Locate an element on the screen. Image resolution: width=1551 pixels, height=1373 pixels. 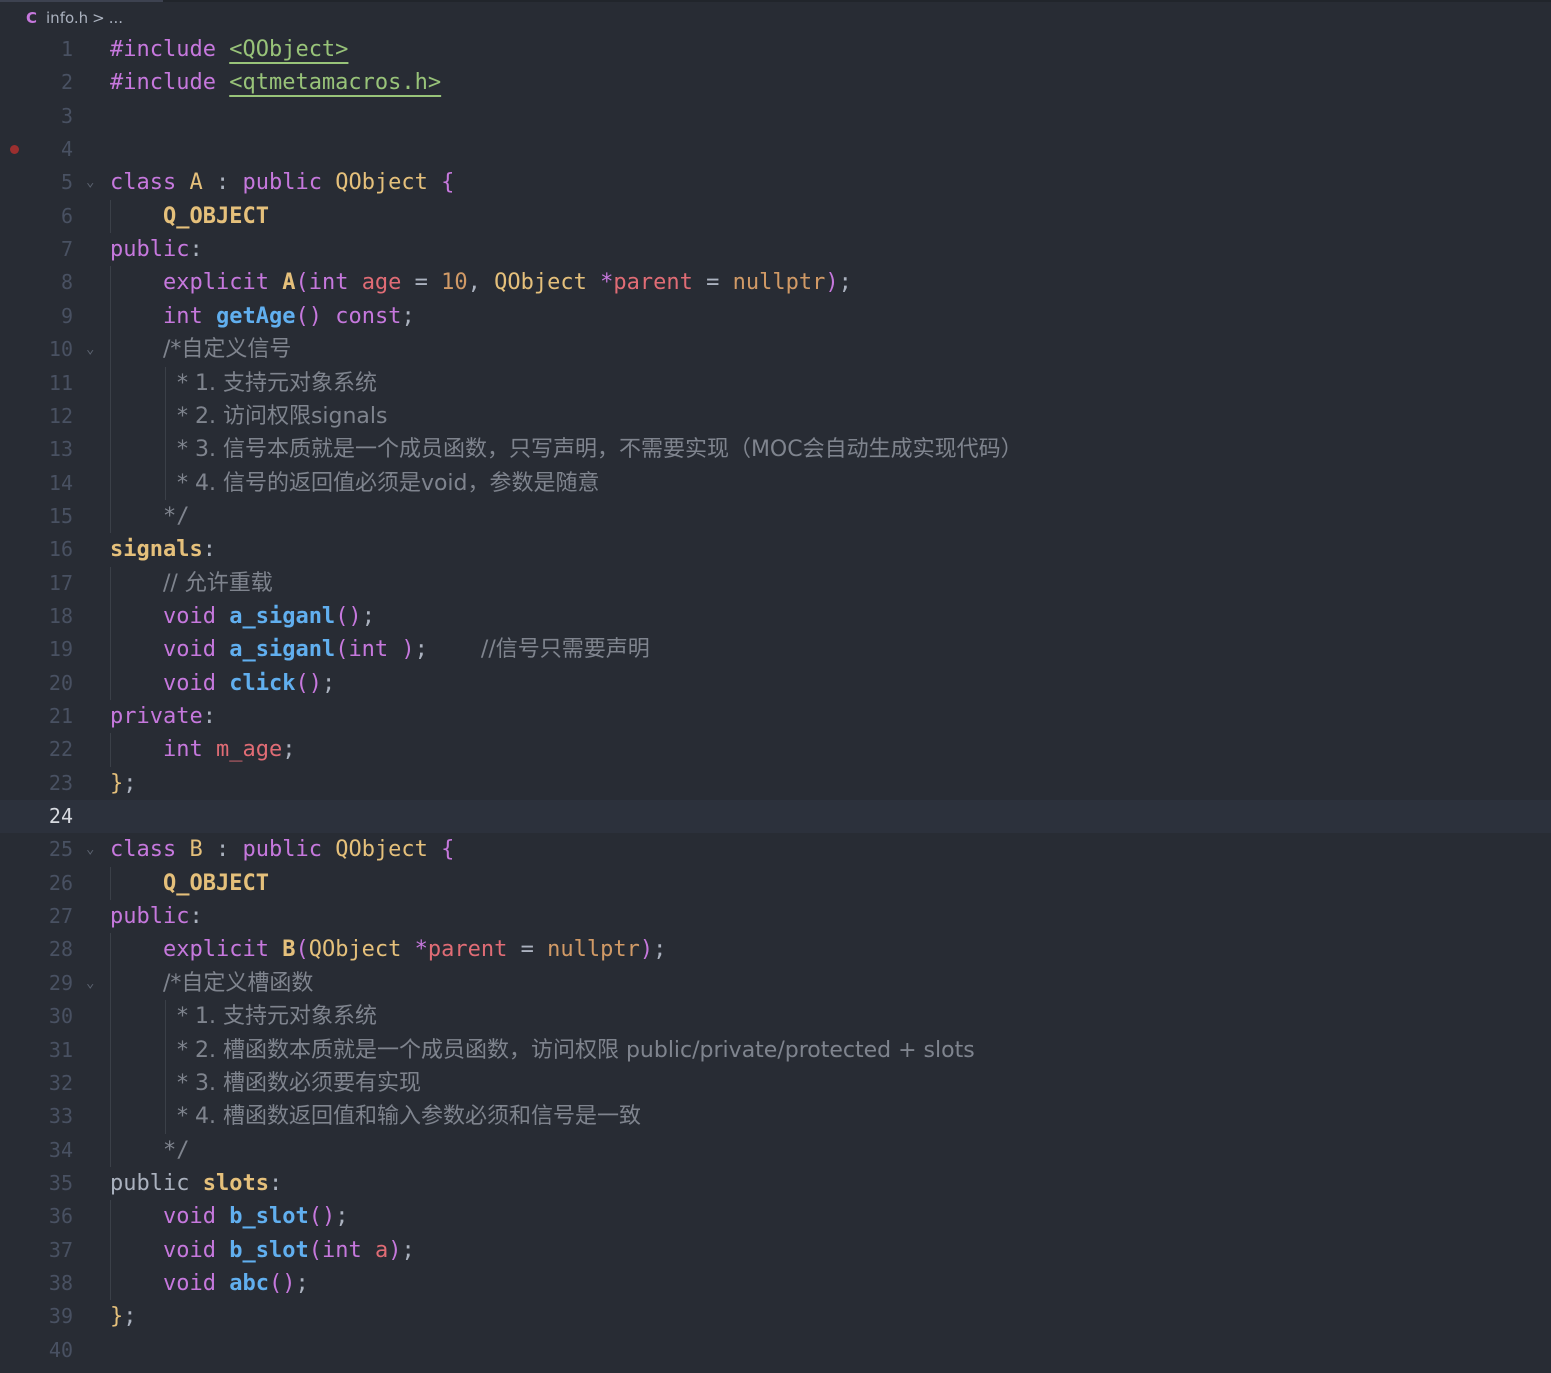
code-line: 32 * 3. 槽函数必须要有实现 is located at coordinates (775, 1083).